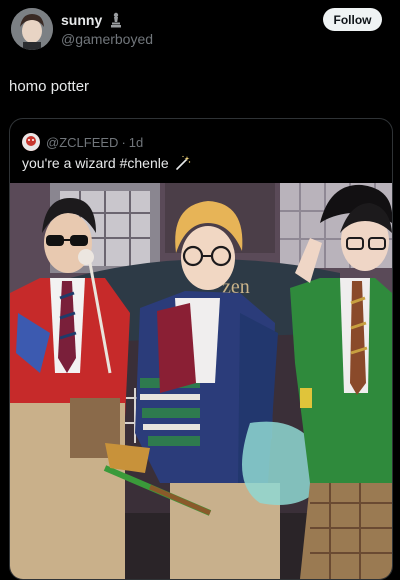 The height and width of the screenshot is (580, 400). I want to click on quote-handle: @ZCLFEED, so click(82, 142).